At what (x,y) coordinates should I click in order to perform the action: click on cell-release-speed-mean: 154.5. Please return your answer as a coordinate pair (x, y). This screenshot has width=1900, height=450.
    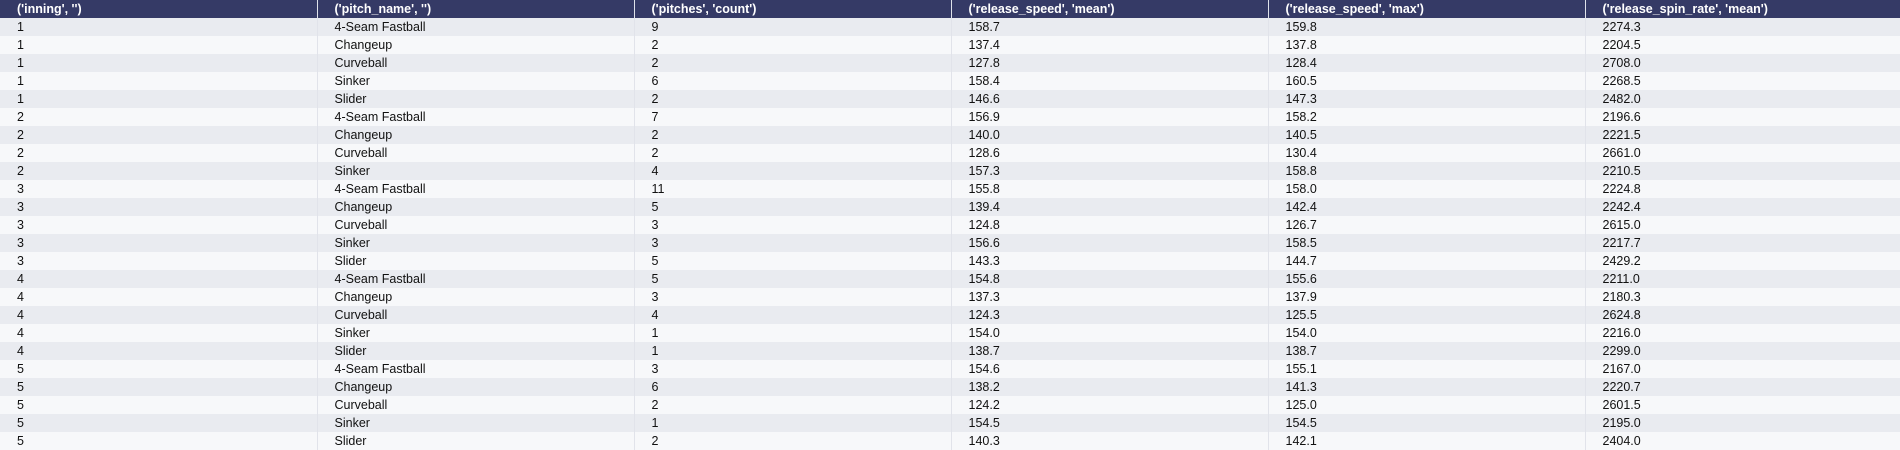
    Looking at the image, I should click on (1110, 423).